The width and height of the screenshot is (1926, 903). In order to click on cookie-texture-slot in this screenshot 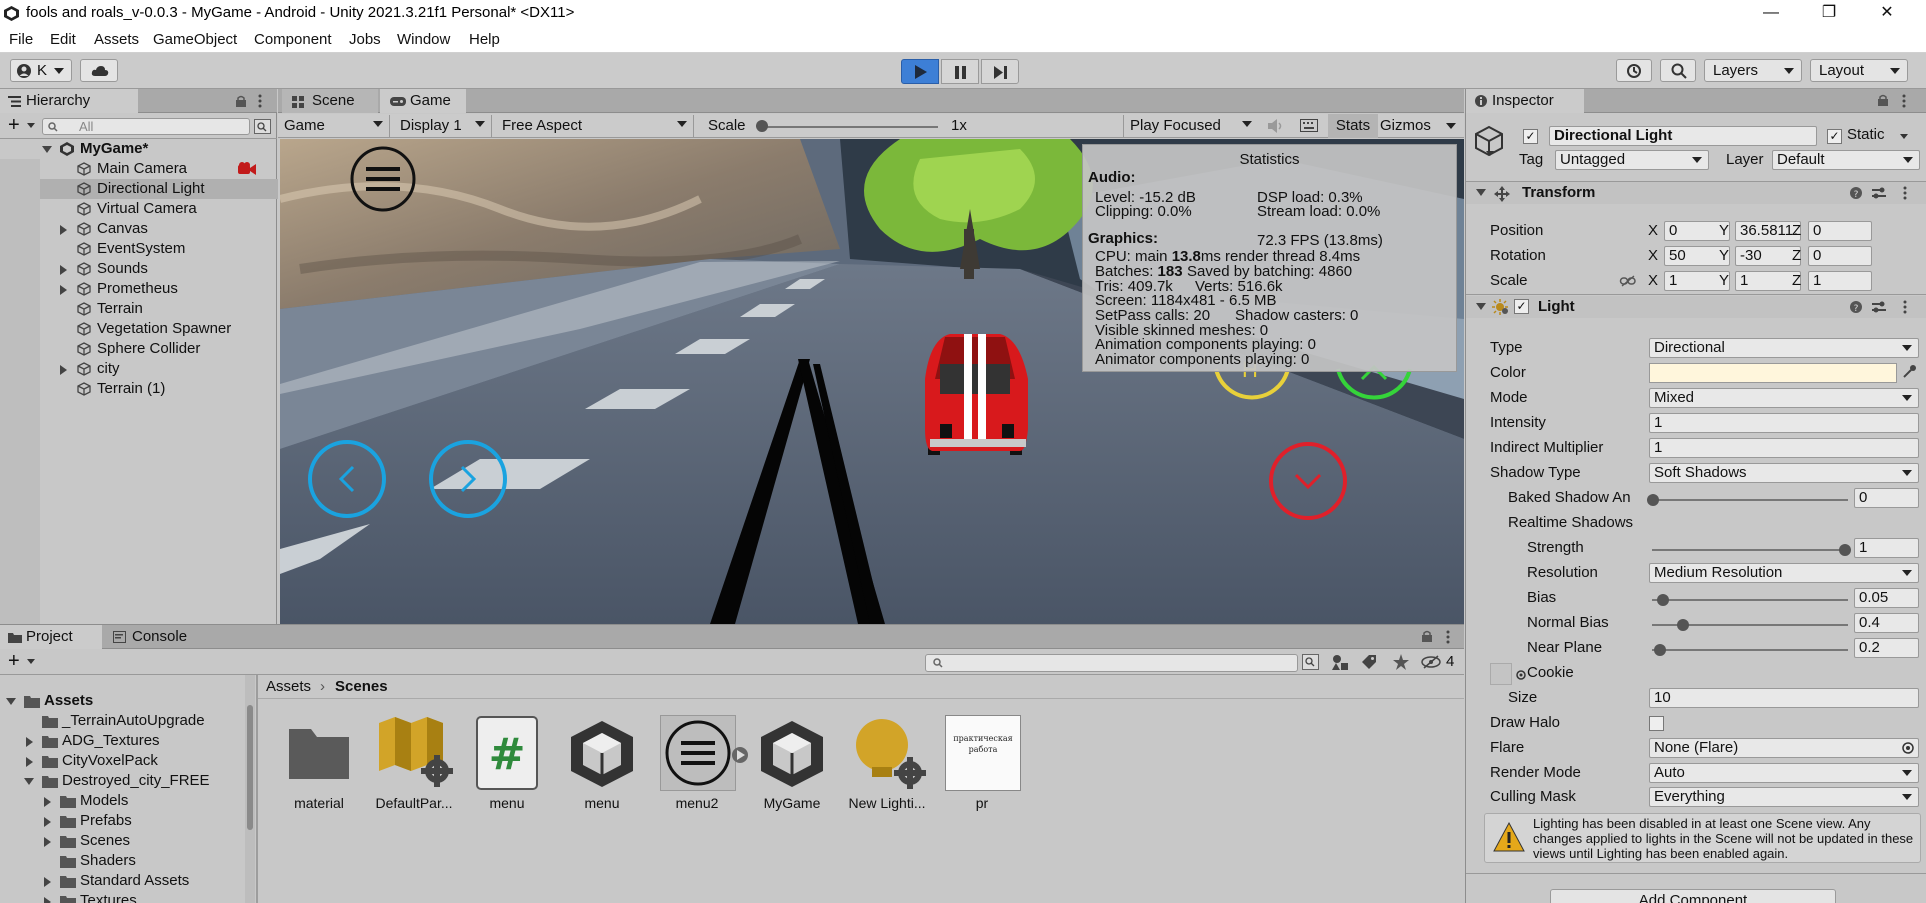, I will do `click(1501, 674)`.